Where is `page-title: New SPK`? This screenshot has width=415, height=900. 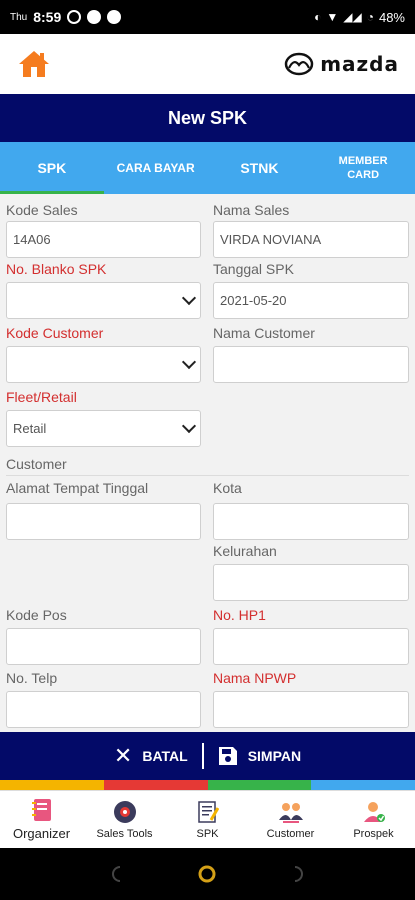
page-title: New SPK is located at coordinates (207, 117).